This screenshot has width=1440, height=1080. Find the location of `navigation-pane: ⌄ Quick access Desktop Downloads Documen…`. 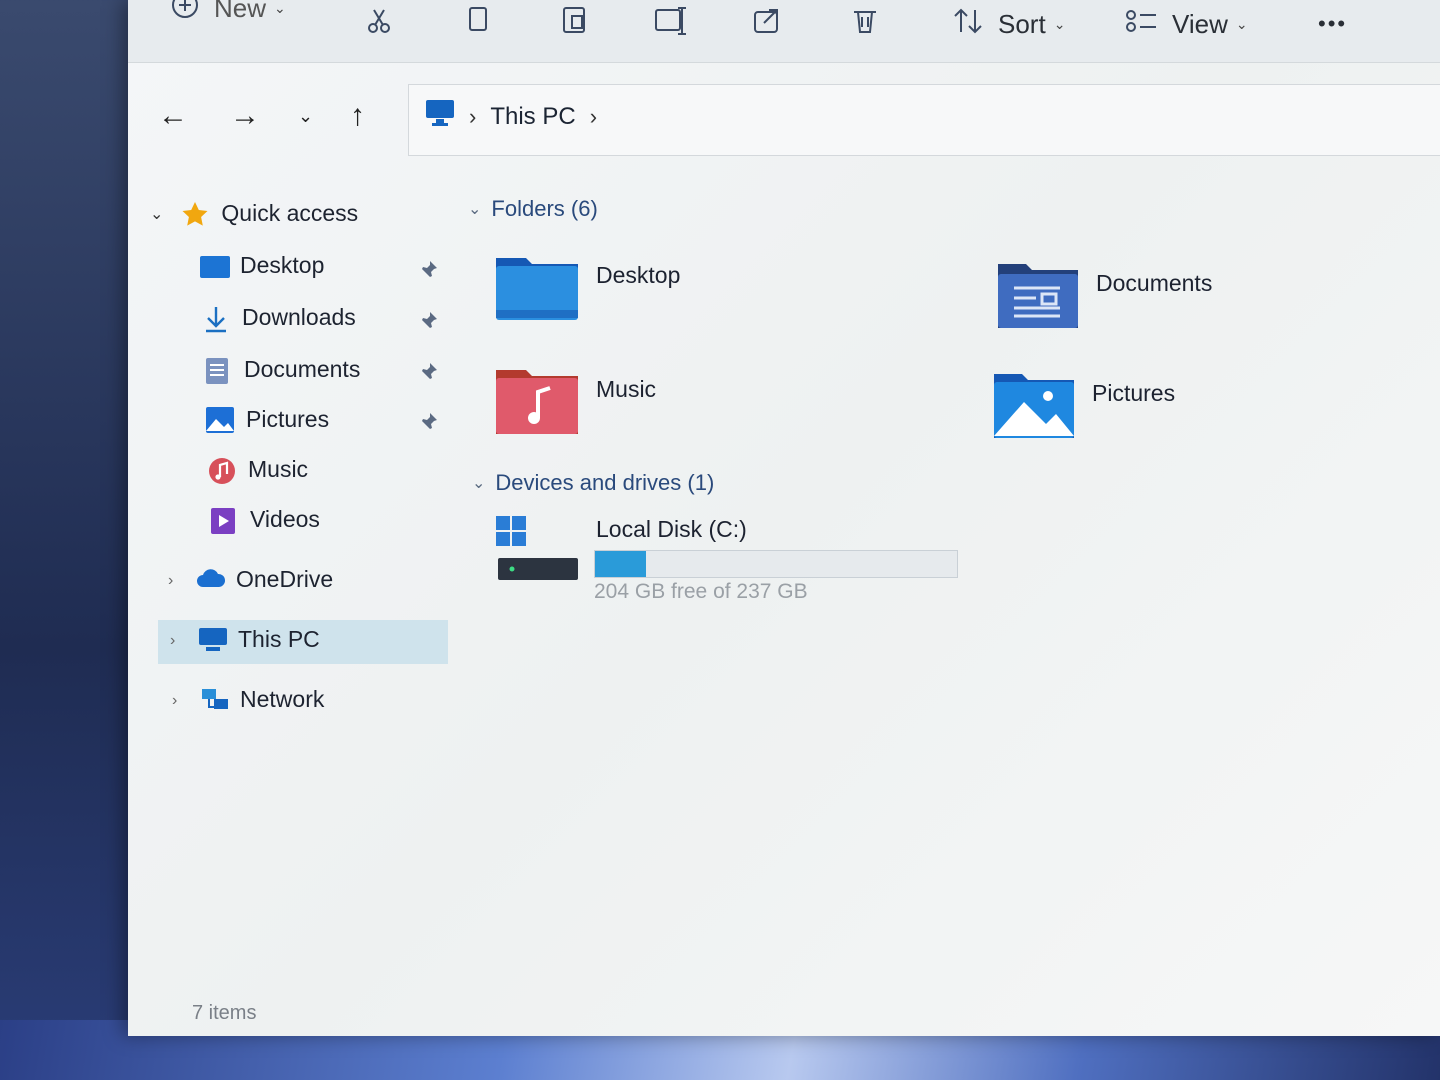

navigation-pane: ⌄ Quick access Desktop Downloads Documen… is located at coordinates (293, 460).